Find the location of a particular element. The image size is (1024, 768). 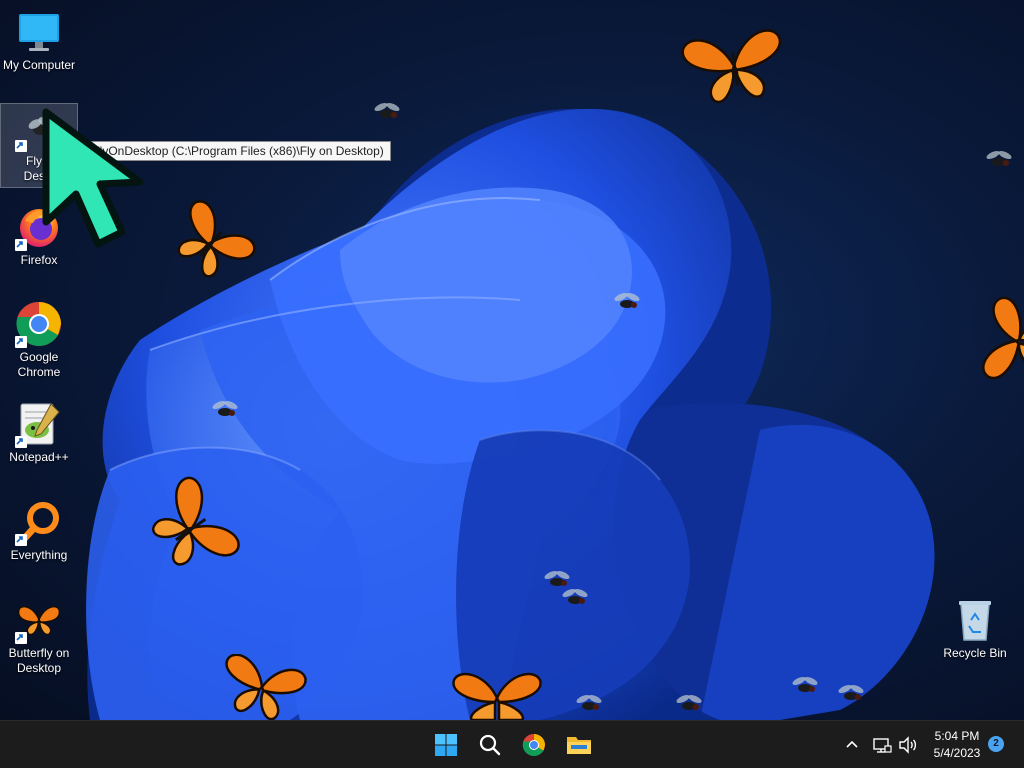

taskbar-file-explorer-button is located at coordinates (578, 745).